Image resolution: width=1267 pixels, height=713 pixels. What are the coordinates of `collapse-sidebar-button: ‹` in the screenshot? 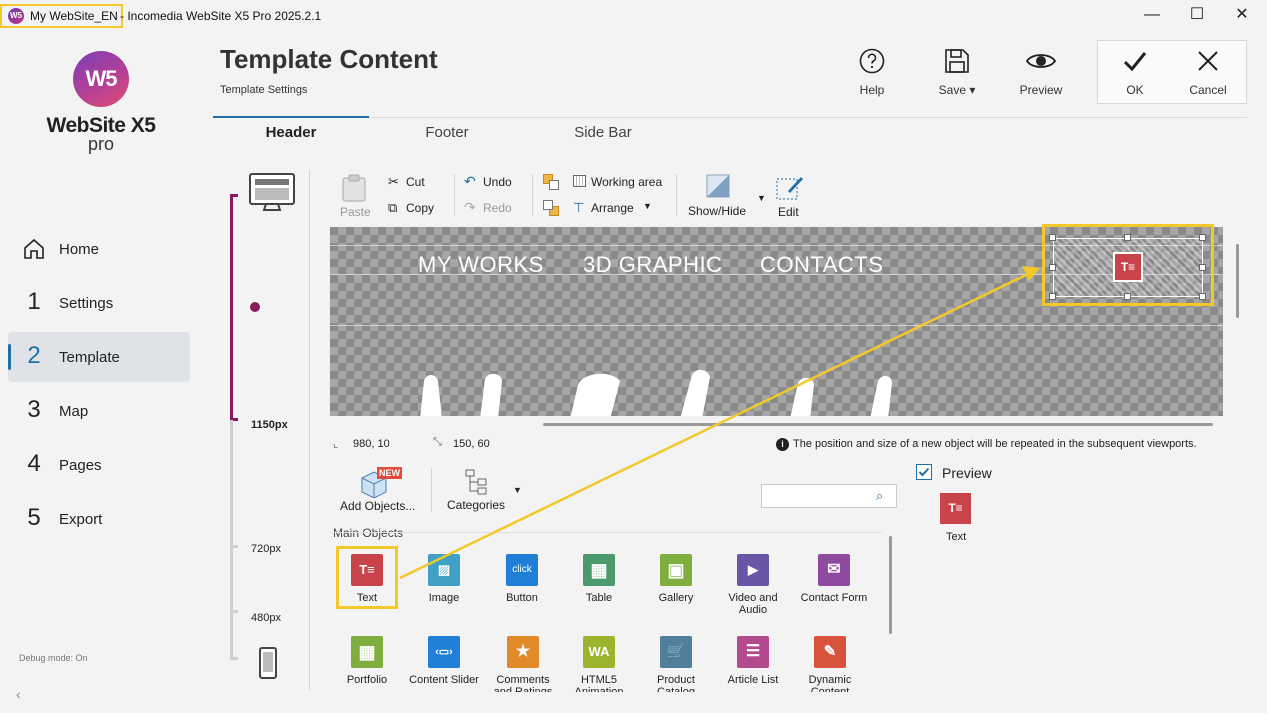 It's located at (18, 694).